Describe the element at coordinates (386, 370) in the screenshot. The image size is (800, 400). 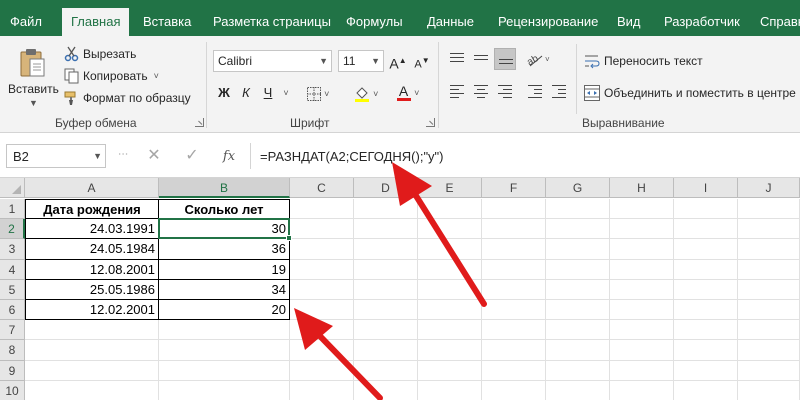
I see `cell-d9` at that location.